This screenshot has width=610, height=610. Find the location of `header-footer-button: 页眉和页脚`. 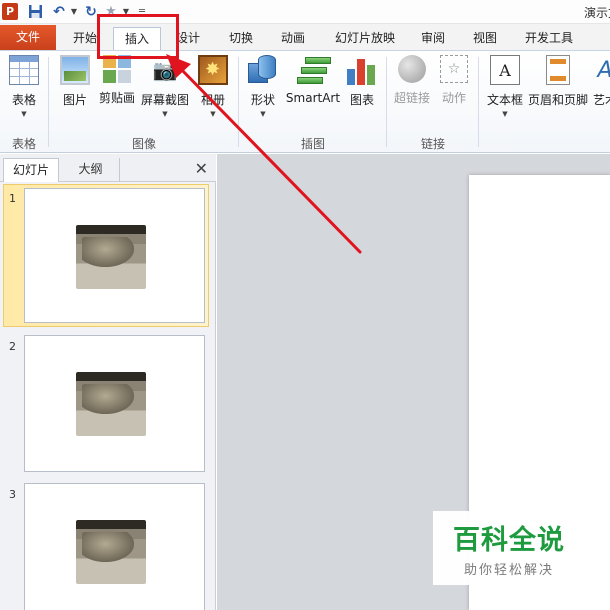

header-footer-button: 页眉和页脚 is located at coordinates (558, 81).